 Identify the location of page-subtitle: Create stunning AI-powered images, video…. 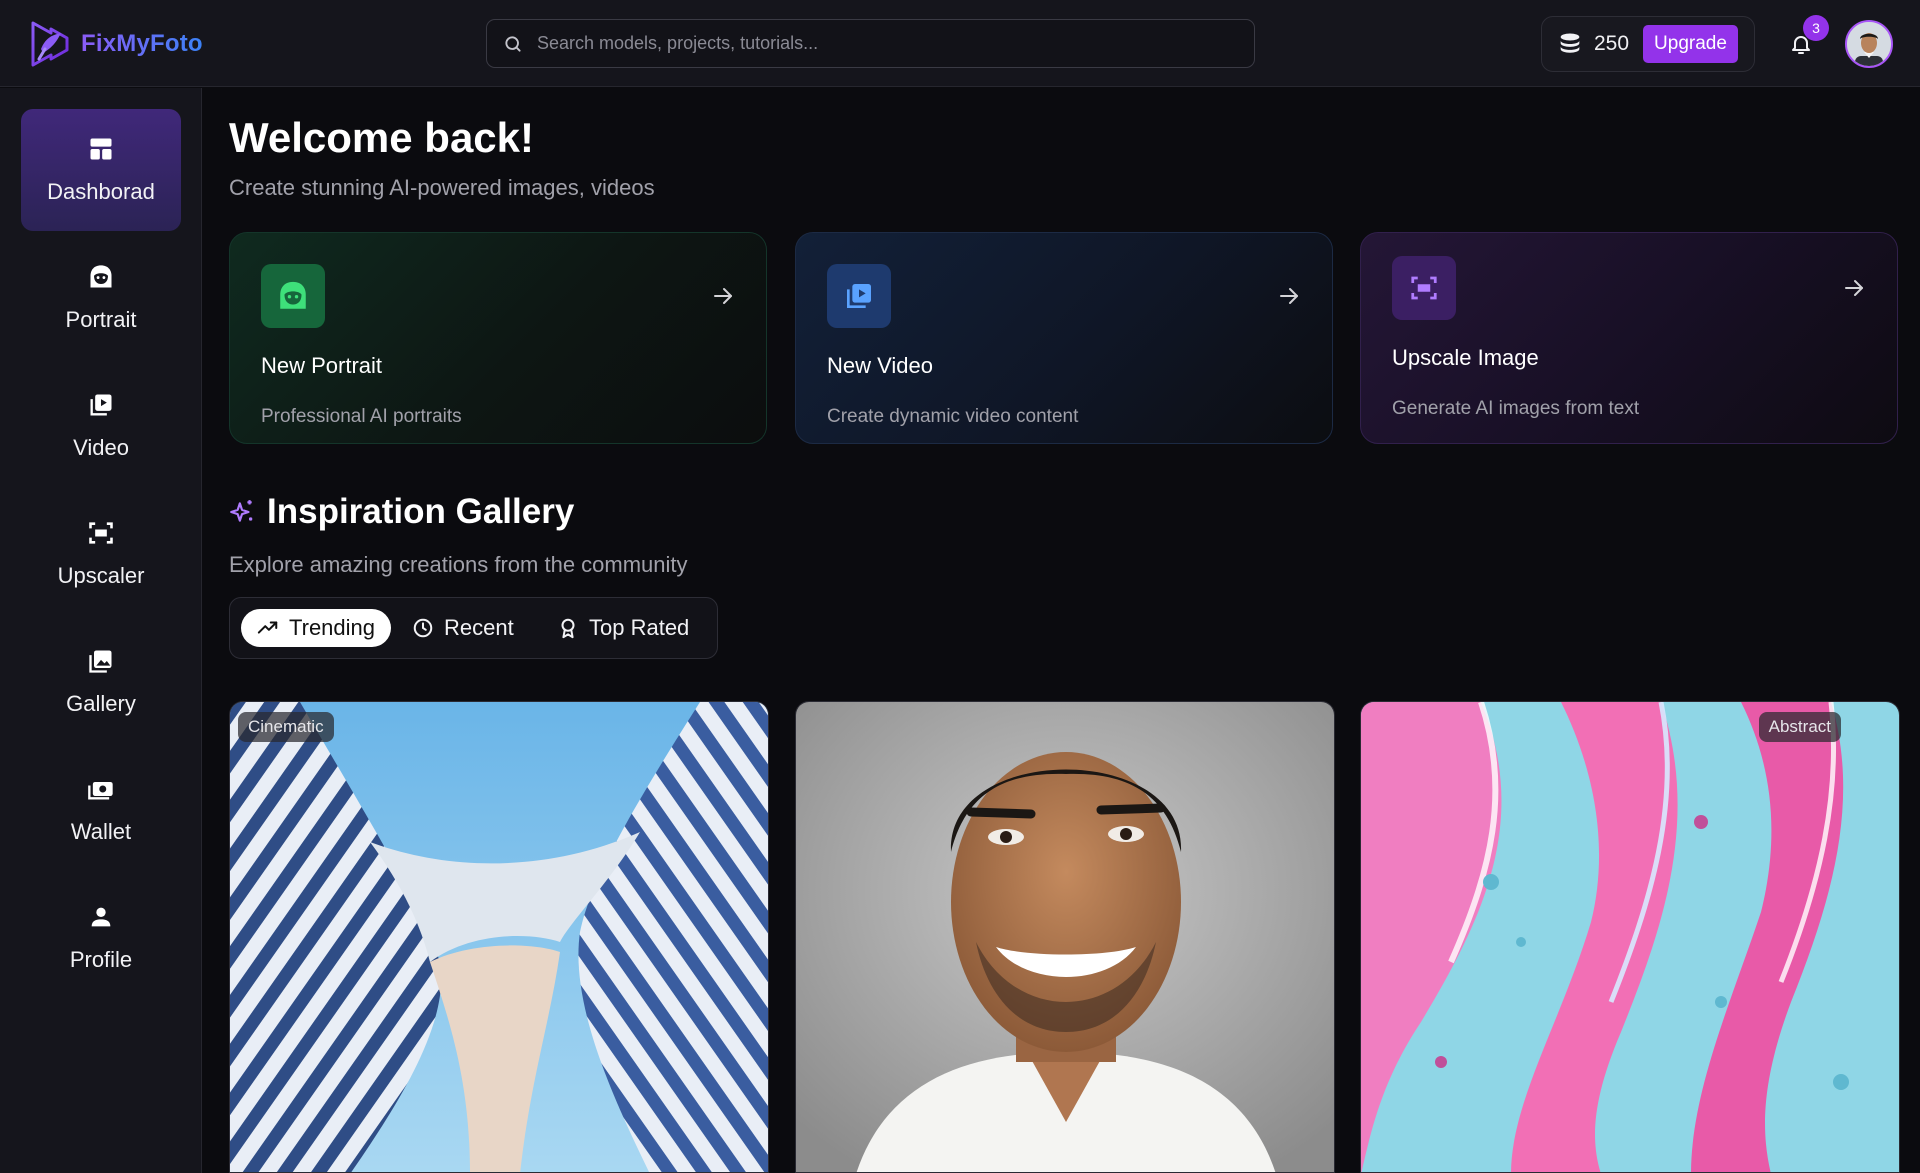
(442, 187).